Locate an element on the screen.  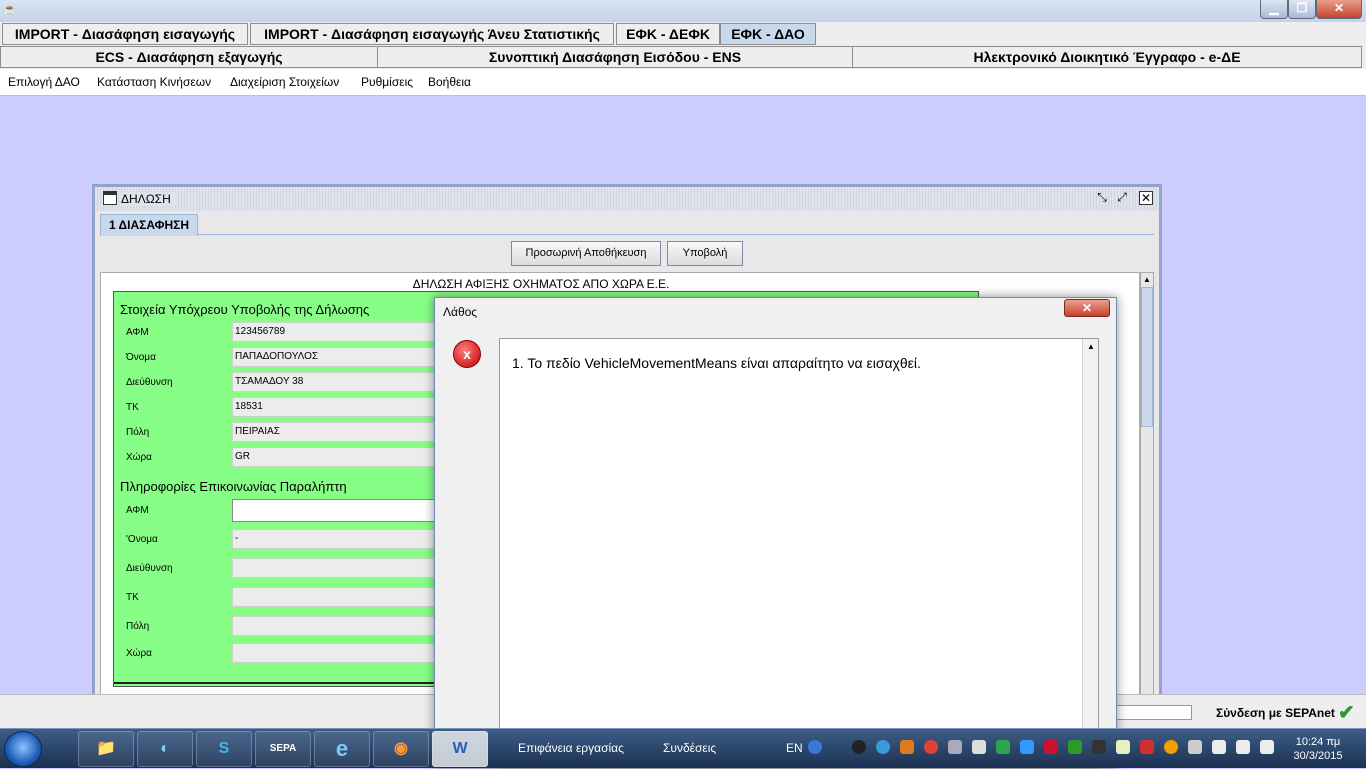
maximize-icon: ⤢ is located at coordinates (1122, 198).